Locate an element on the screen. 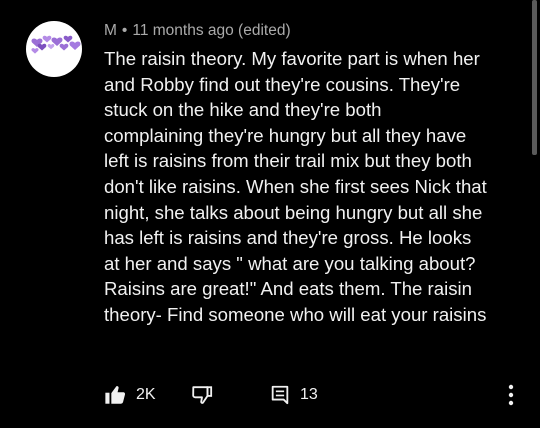 Image resolution: width=540 pixels, height=428 pixels. avatar is located at coordinates (54, 49).